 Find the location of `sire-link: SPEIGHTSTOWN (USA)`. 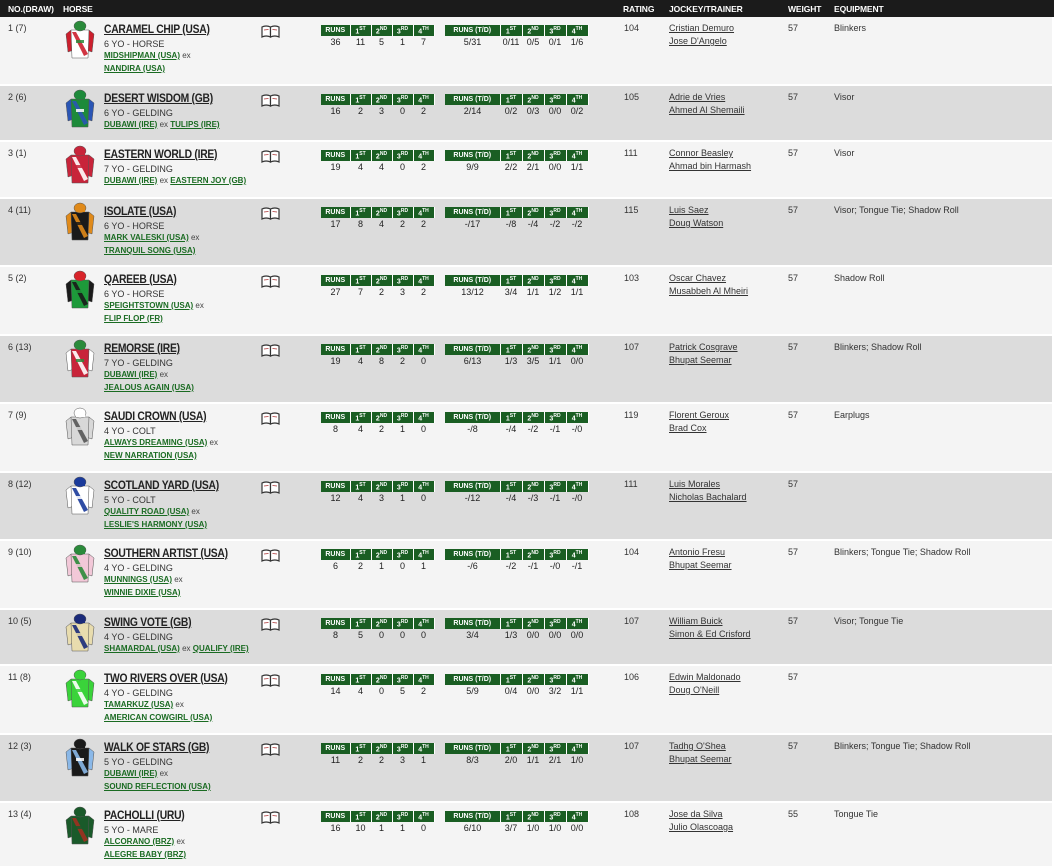

sire-link: SPEIGHTSTOWN (USA) is located at coordinates (148, 305).